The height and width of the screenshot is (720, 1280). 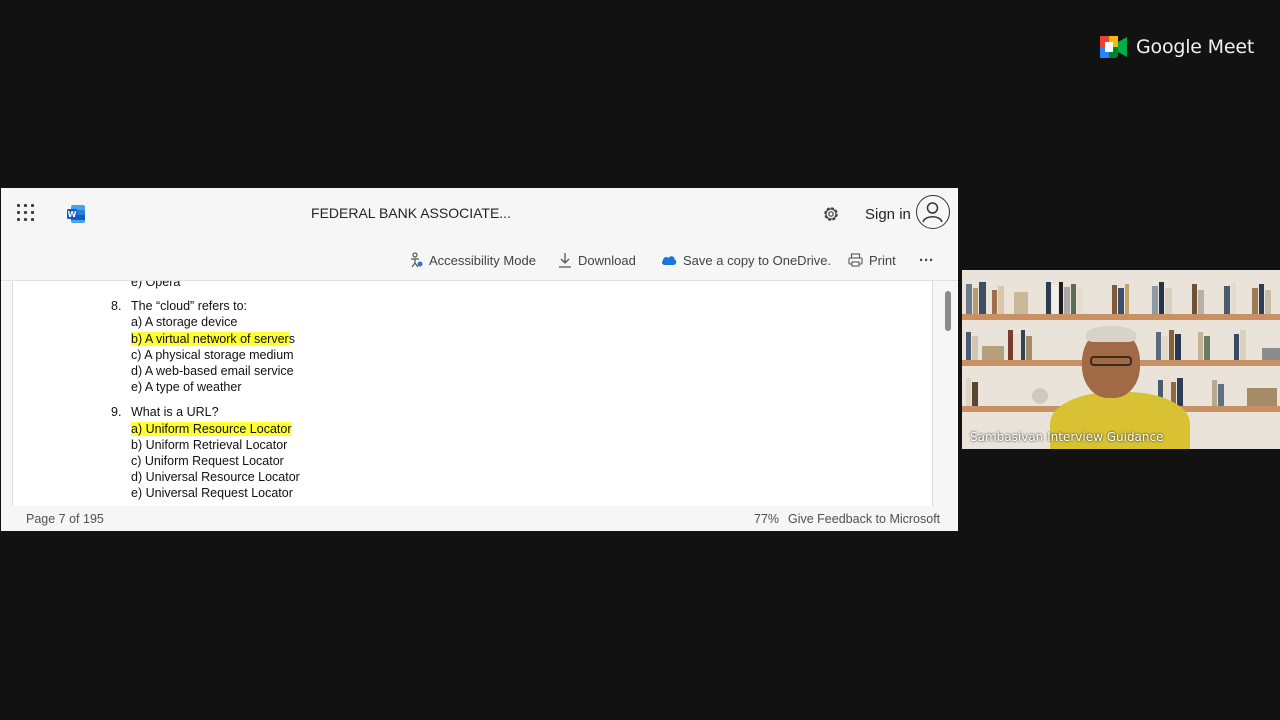 I want to click on question-9-text: What is a URL?, so click(x=175, y=412).